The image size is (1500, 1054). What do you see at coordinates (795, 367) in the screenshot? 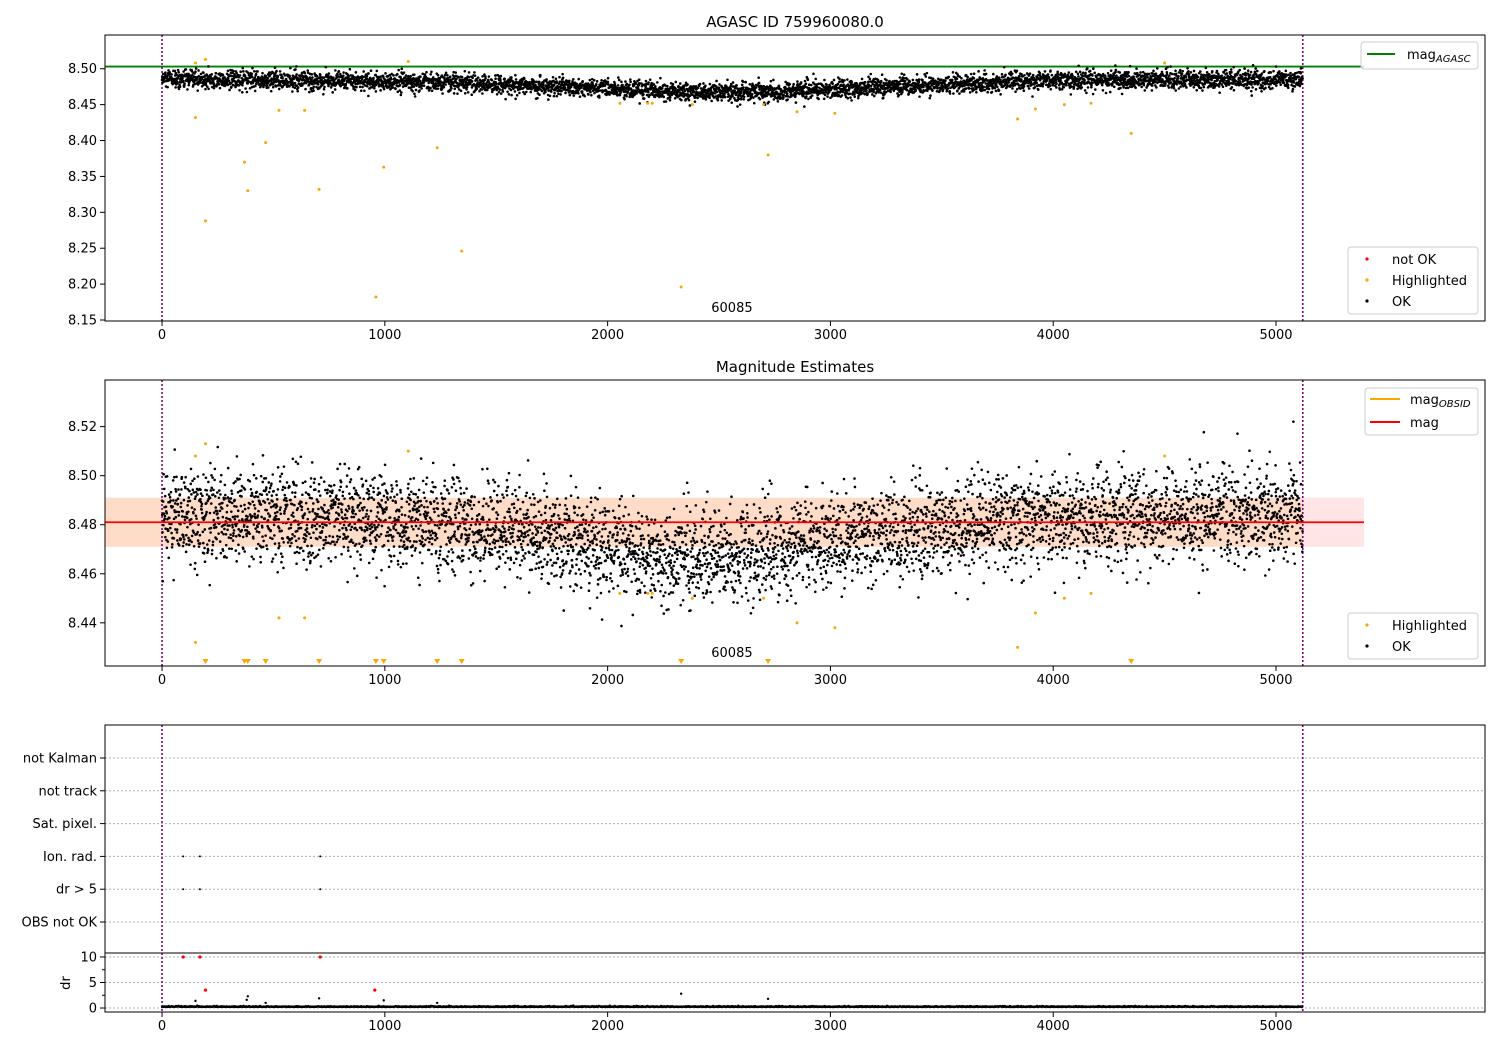
I see `chart-title-estimates: Magnitude Estimates` at bounding box center [795, 367].